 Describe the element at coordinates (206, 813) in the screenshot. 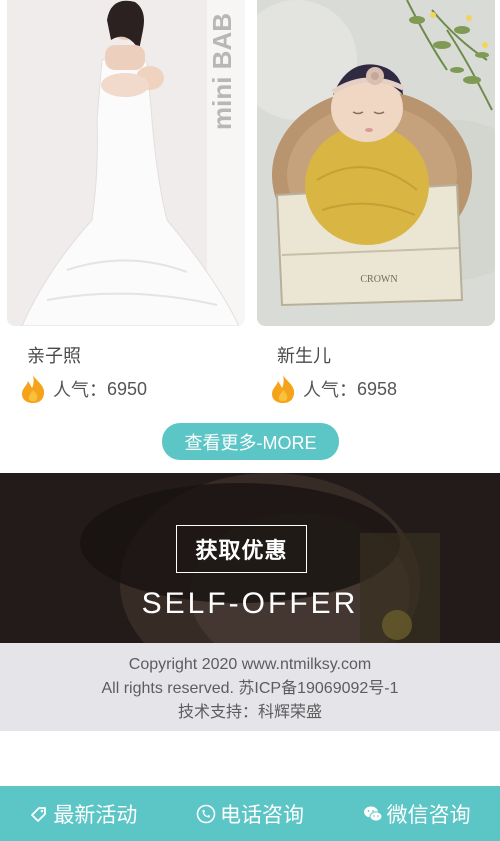

I see `phone-icon` at that location.